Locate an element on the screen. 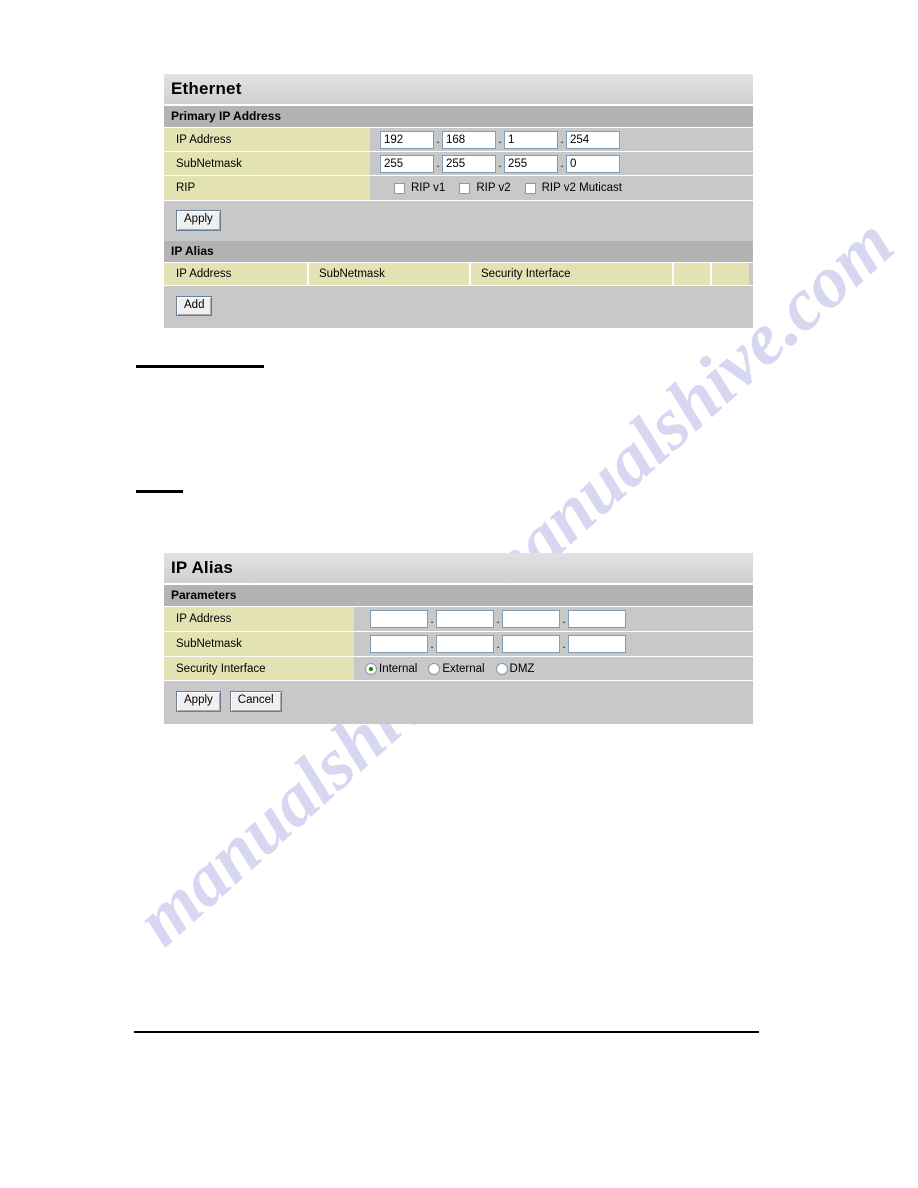  label-alias-ip-address: IP Address is located at coordinates (259, 619).